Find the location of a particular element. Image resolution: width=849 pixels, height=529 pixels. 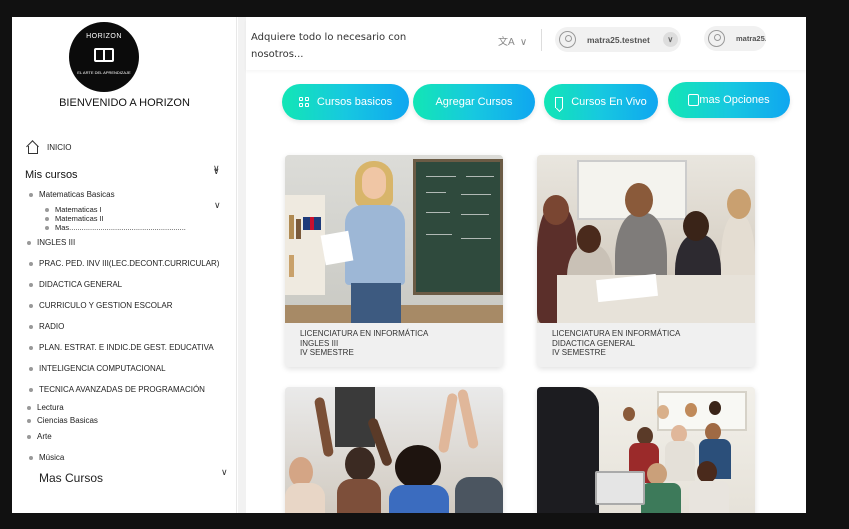

basic-courses-button: Cursos basicos is located at coordinates (345, 102).